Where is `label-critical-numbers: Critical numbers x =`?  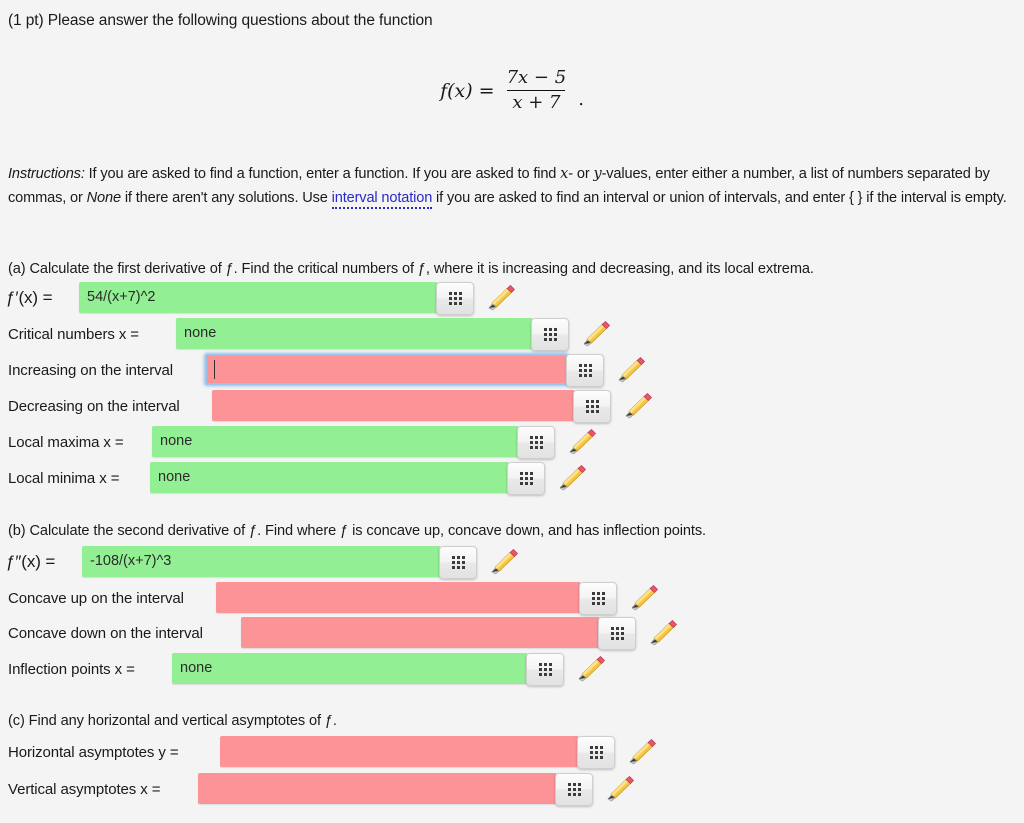
label-critical-numbers: Critical numbers x = is located at coordinates (73, 334).